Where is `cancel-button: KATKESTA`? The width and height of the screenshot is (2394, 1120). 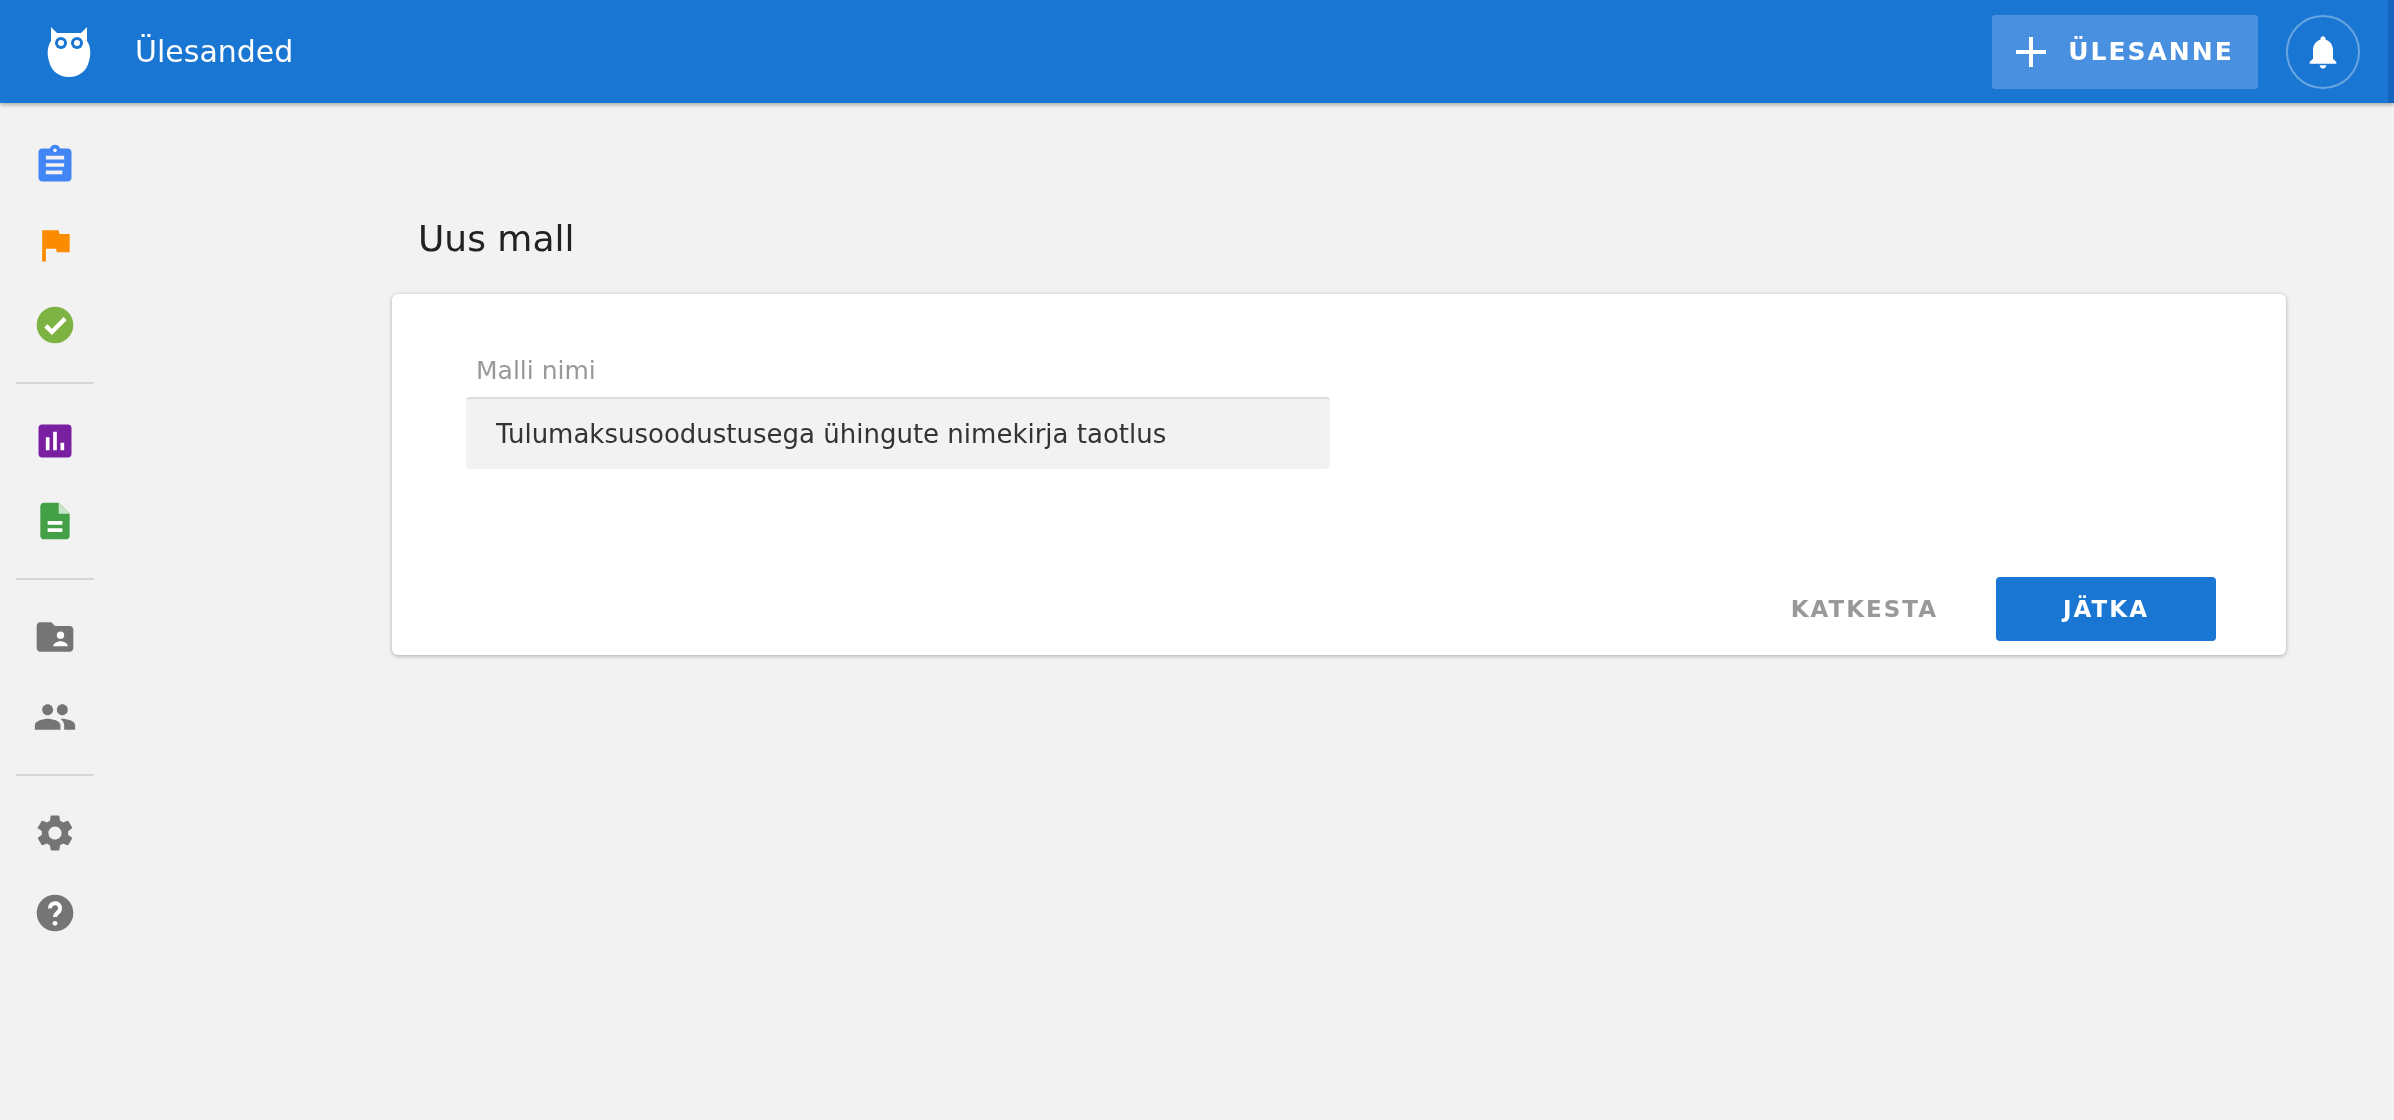
cancel-button: KATKESTA is located at coordinates (1864, 609).